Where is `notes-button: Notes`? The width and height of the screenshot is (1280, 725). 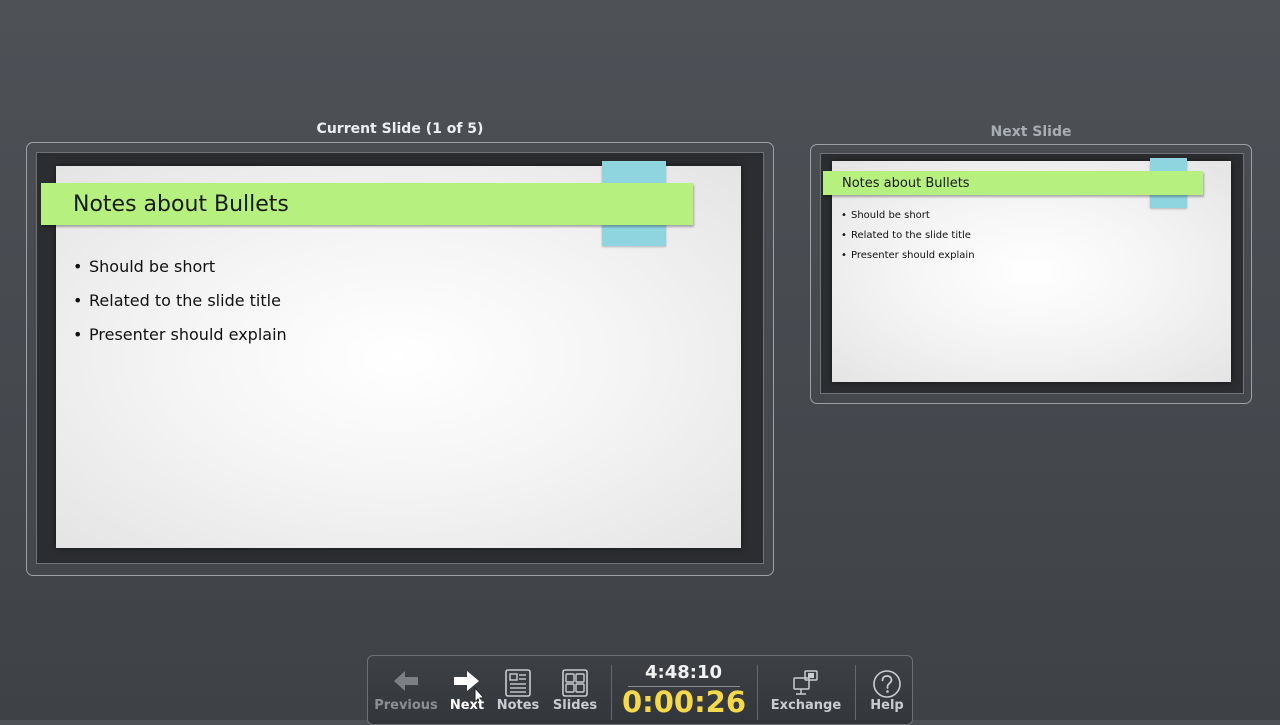 notes-button: Notes is located at coordinates (518, 687).